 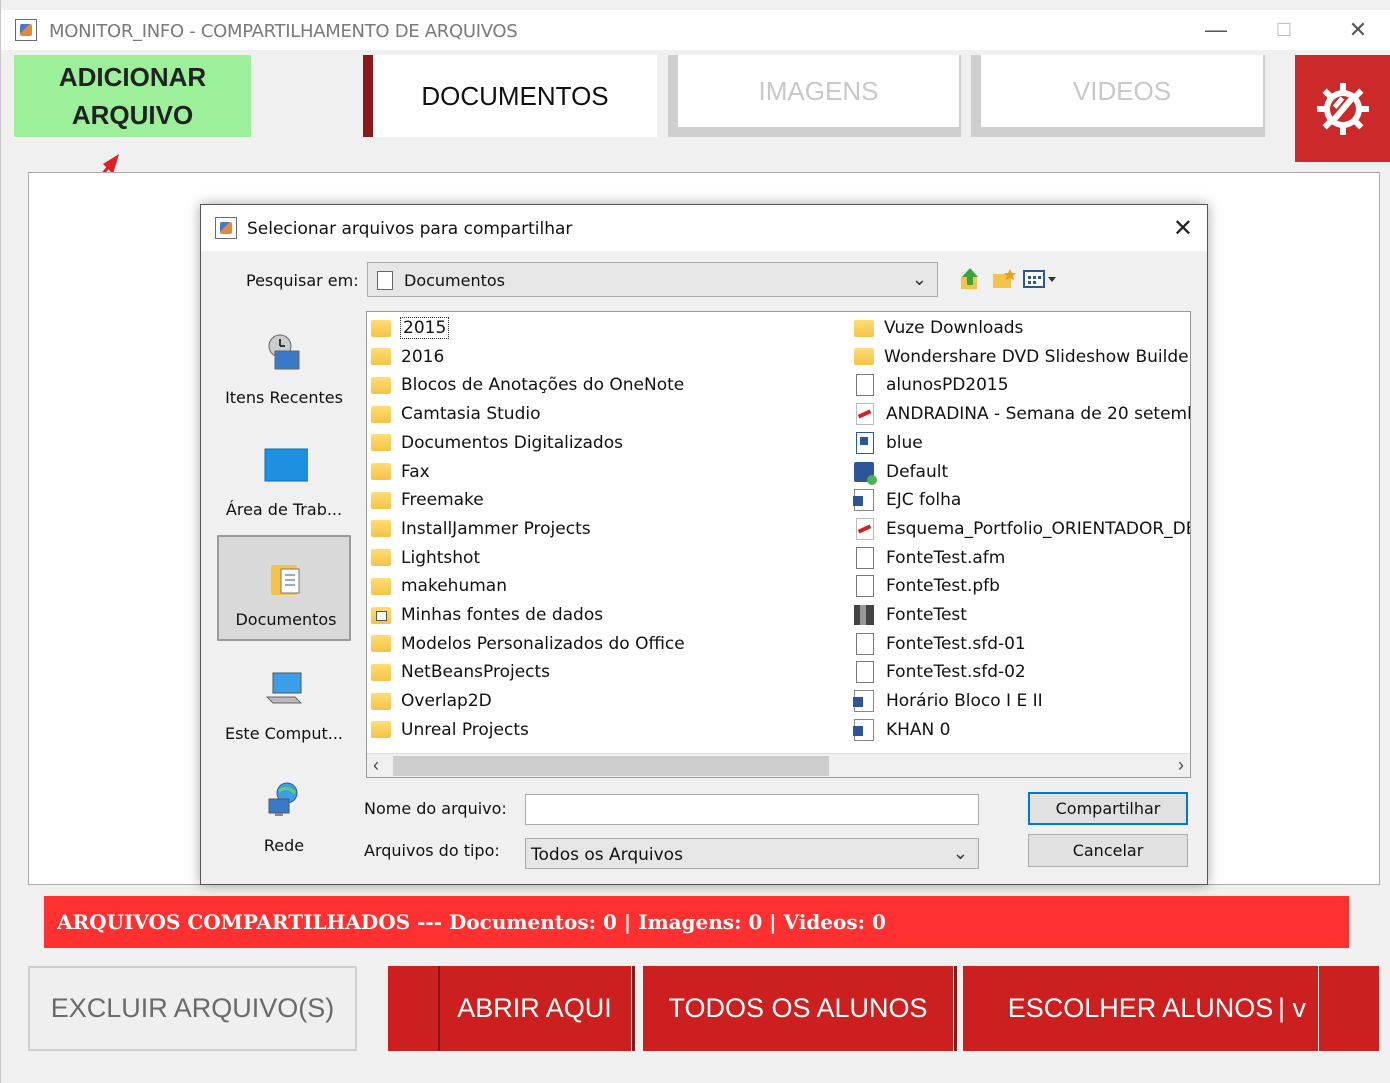 What do you see at coordinates (798, 1008) in the screenshot?
I see `all-students-button: TODOS OS ALUNOS` at bounding box center [798, 1008].